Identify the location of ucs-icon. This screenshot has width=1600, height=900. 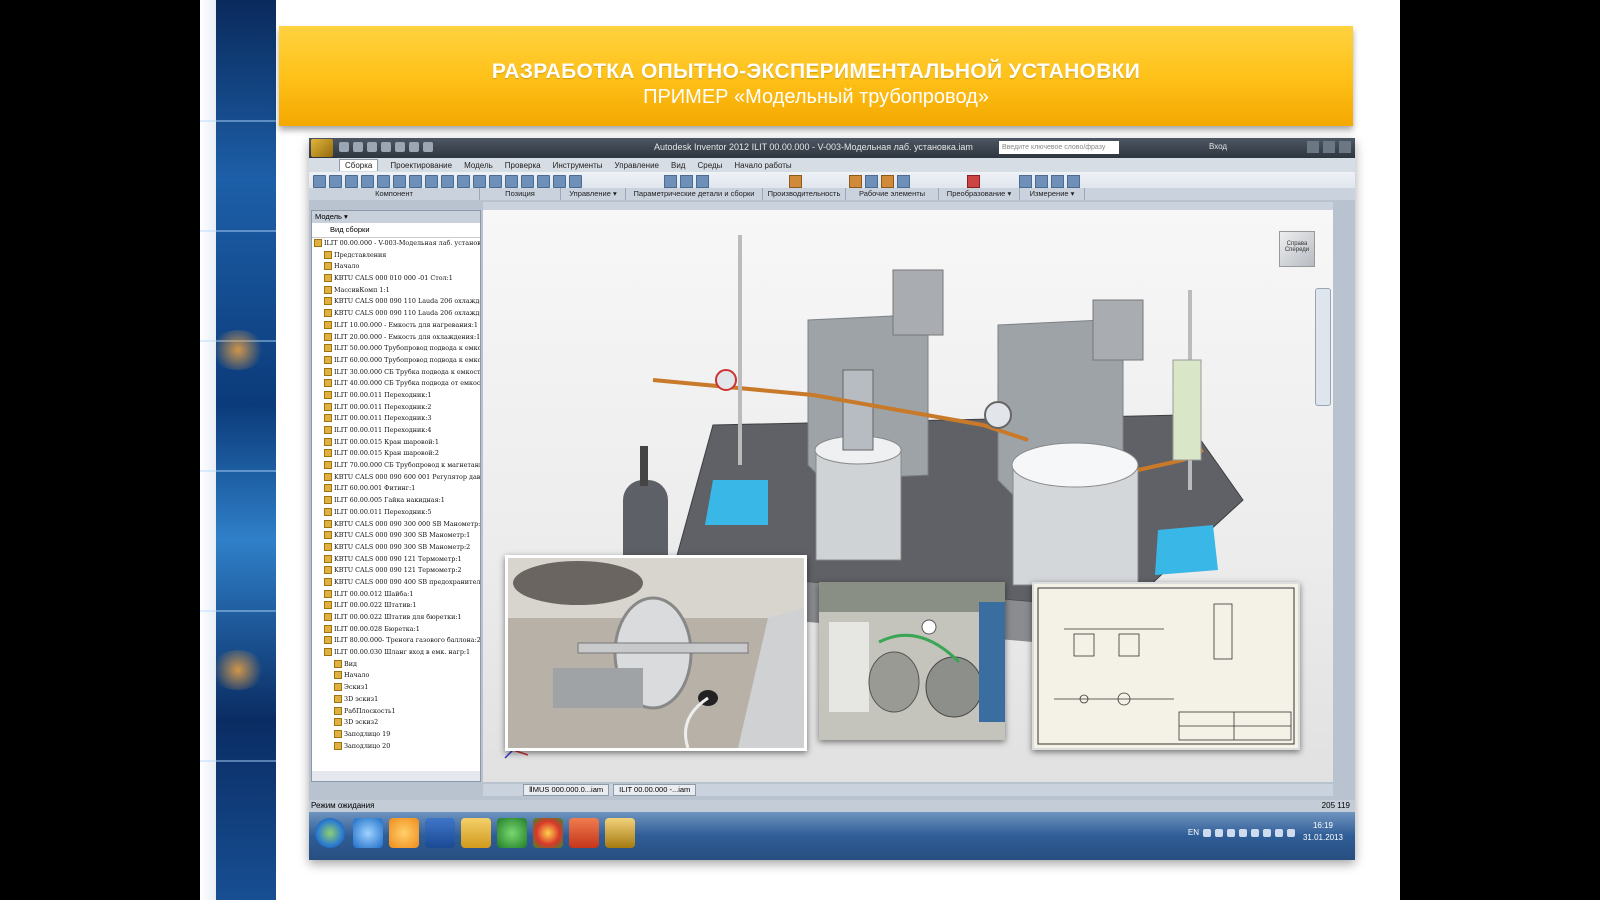
(903, 181).